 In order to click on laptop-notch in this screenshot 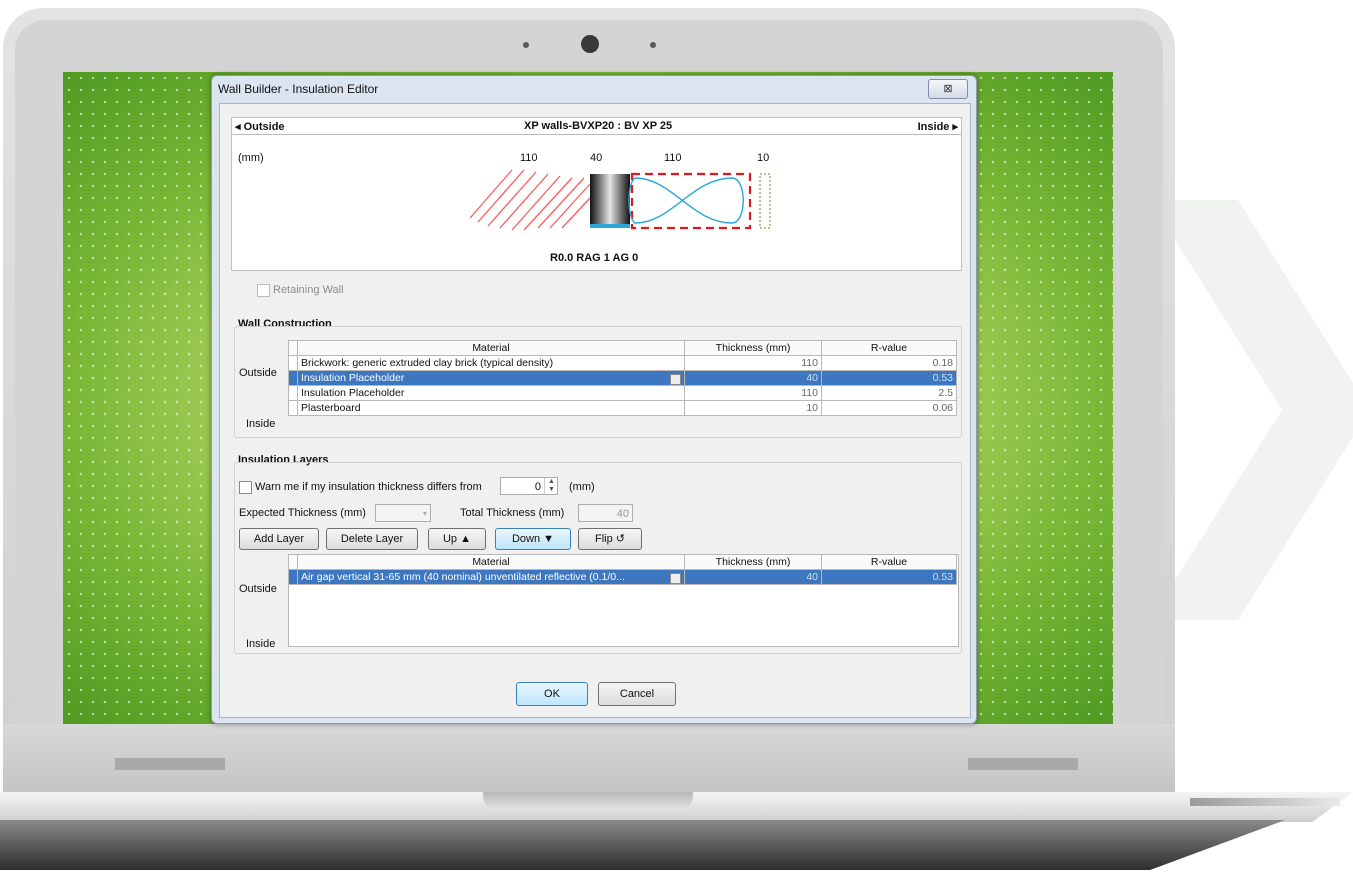, I will do `click(588, 801)`.